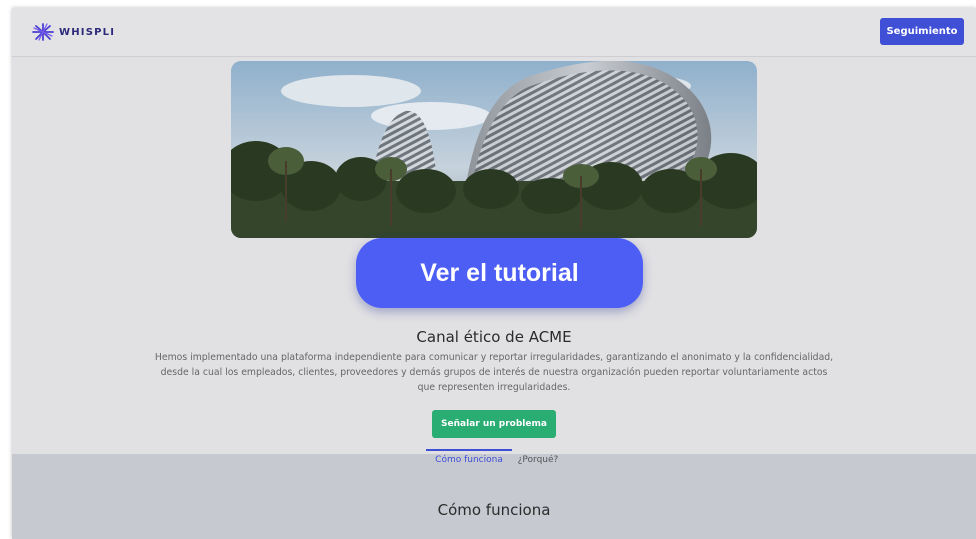  I want to click on whispli-logo: WHISPLI, so click(73, 32).